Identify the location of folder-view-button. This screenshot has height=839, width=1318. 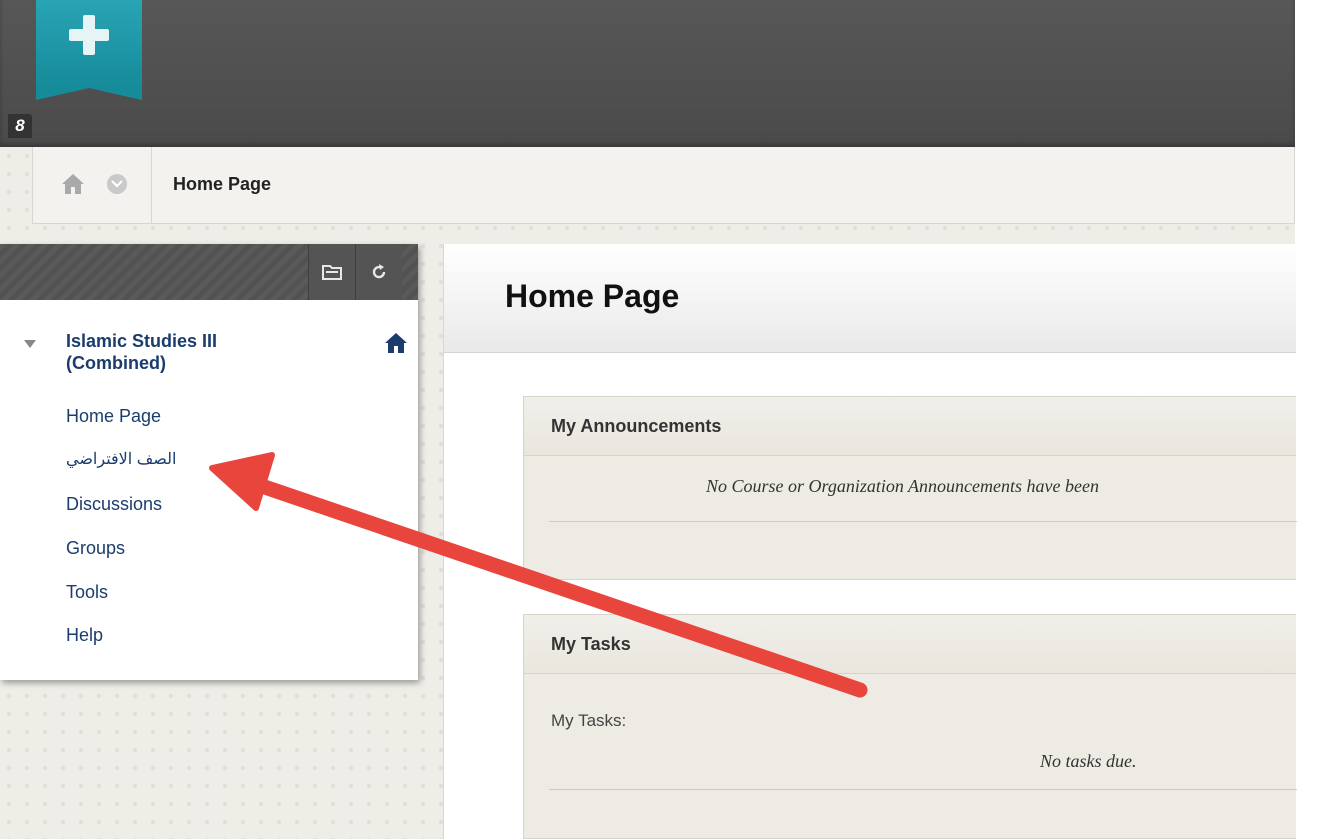
(331, 272).